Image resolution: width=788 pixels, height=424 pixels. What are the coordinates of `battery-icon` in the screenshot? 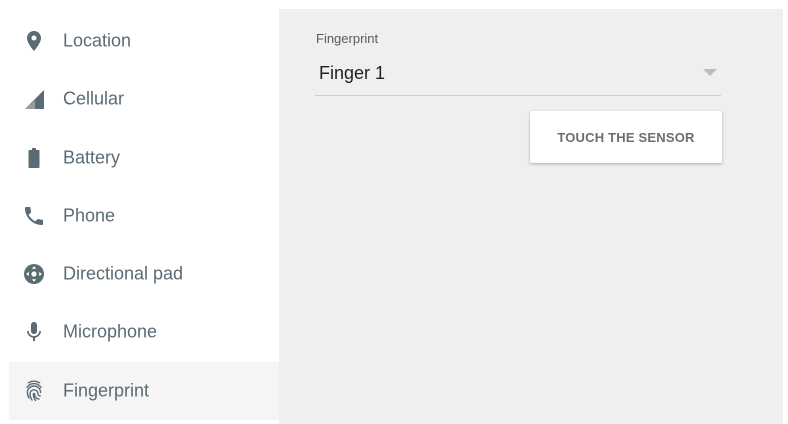 It's located at (34, 158).